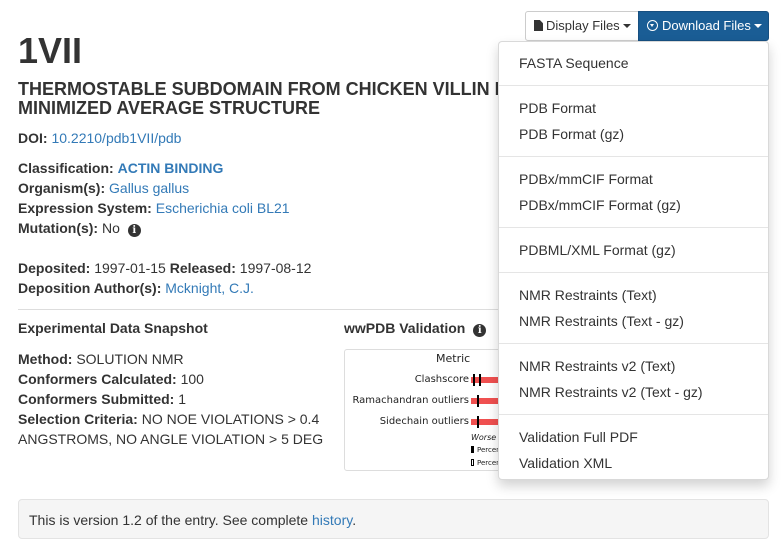 Image resolution: width=782 pixels, height=546 pixels. Describe the element at coordinates (130, 268) in the screenshot. I see `deposited-value: 1997-01-15` at that location.